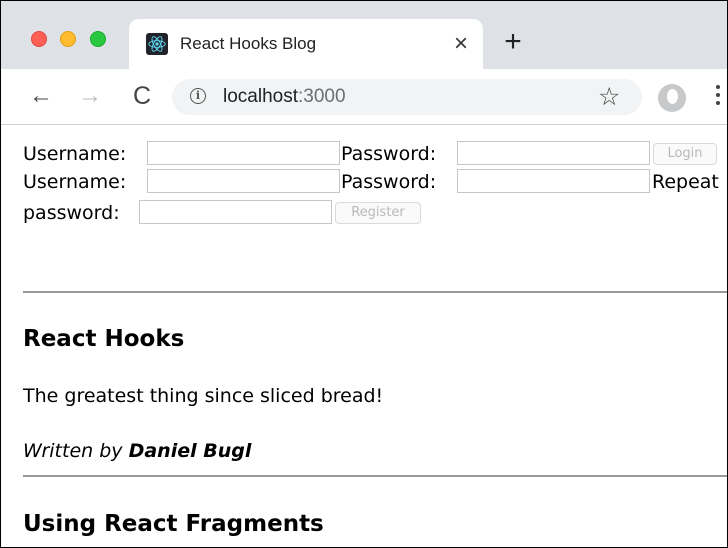 This screenshot has width=728, height=548. I want to click on register-button: Register, so click(378, 213).